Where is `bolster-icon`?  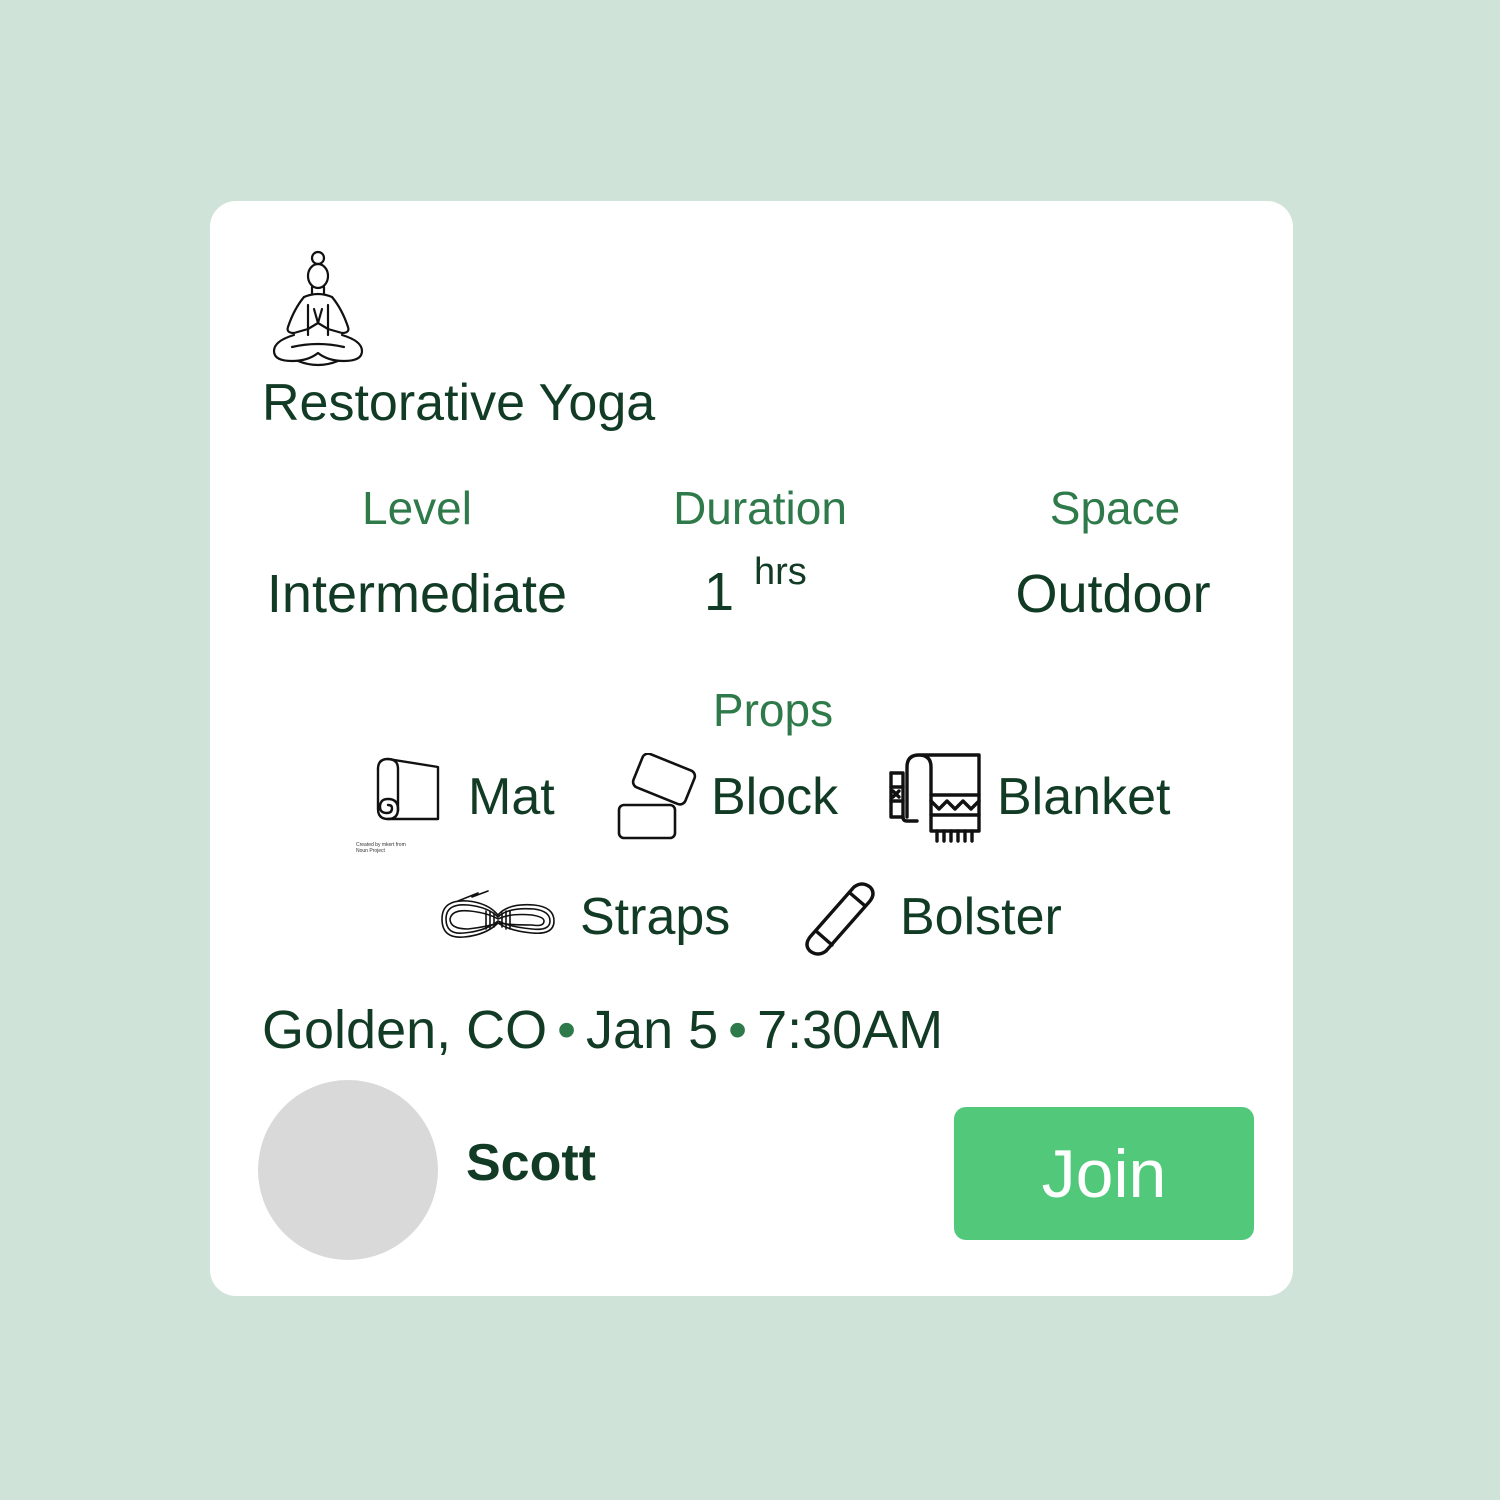 bolster-icon is located at coordinates (840, 918).